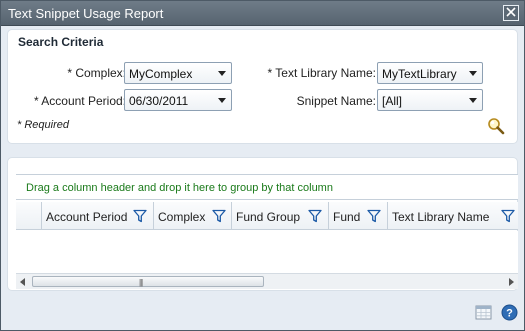 This screenshot has height=331, width=525. I want to click on text-library-select: MyTextLibrary, so click(430, 73).